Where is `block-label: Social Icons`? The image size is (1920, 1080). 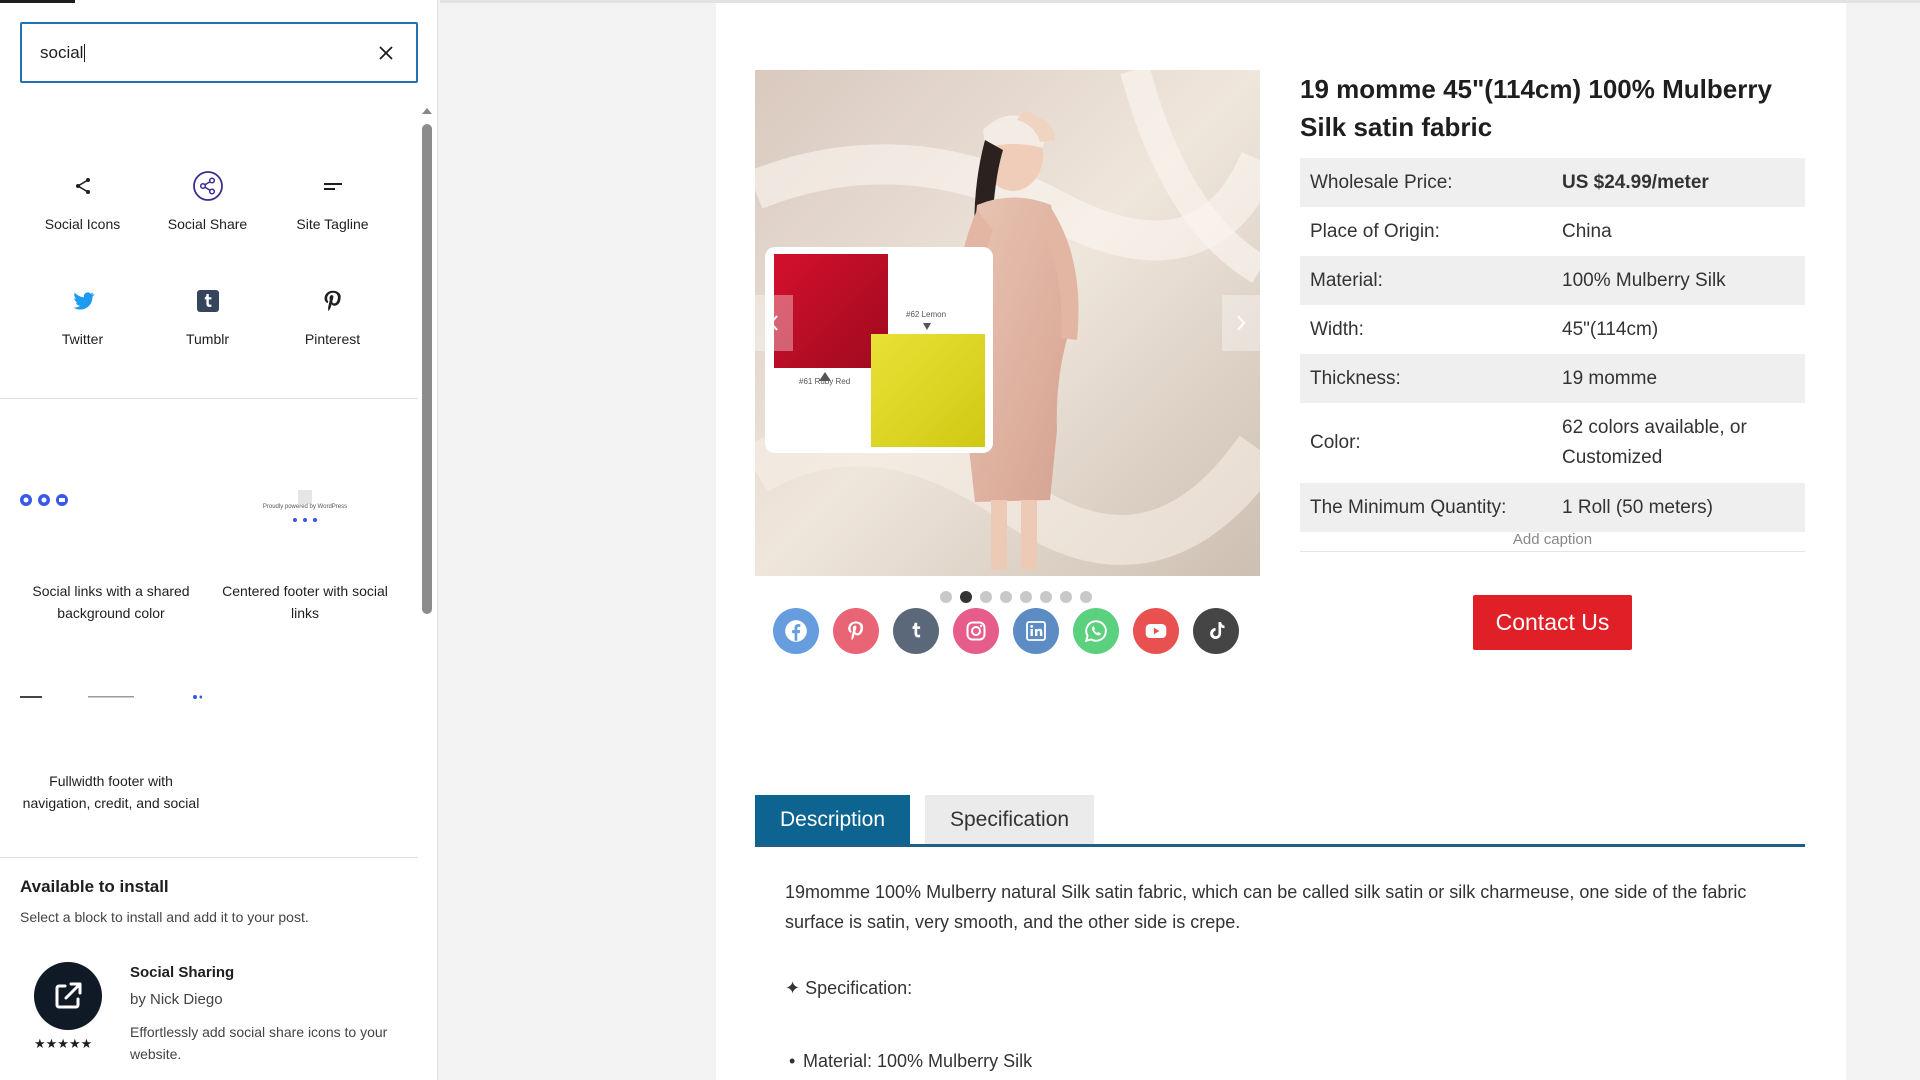 block-label: Social Icons is located at coordinates (82, 224).